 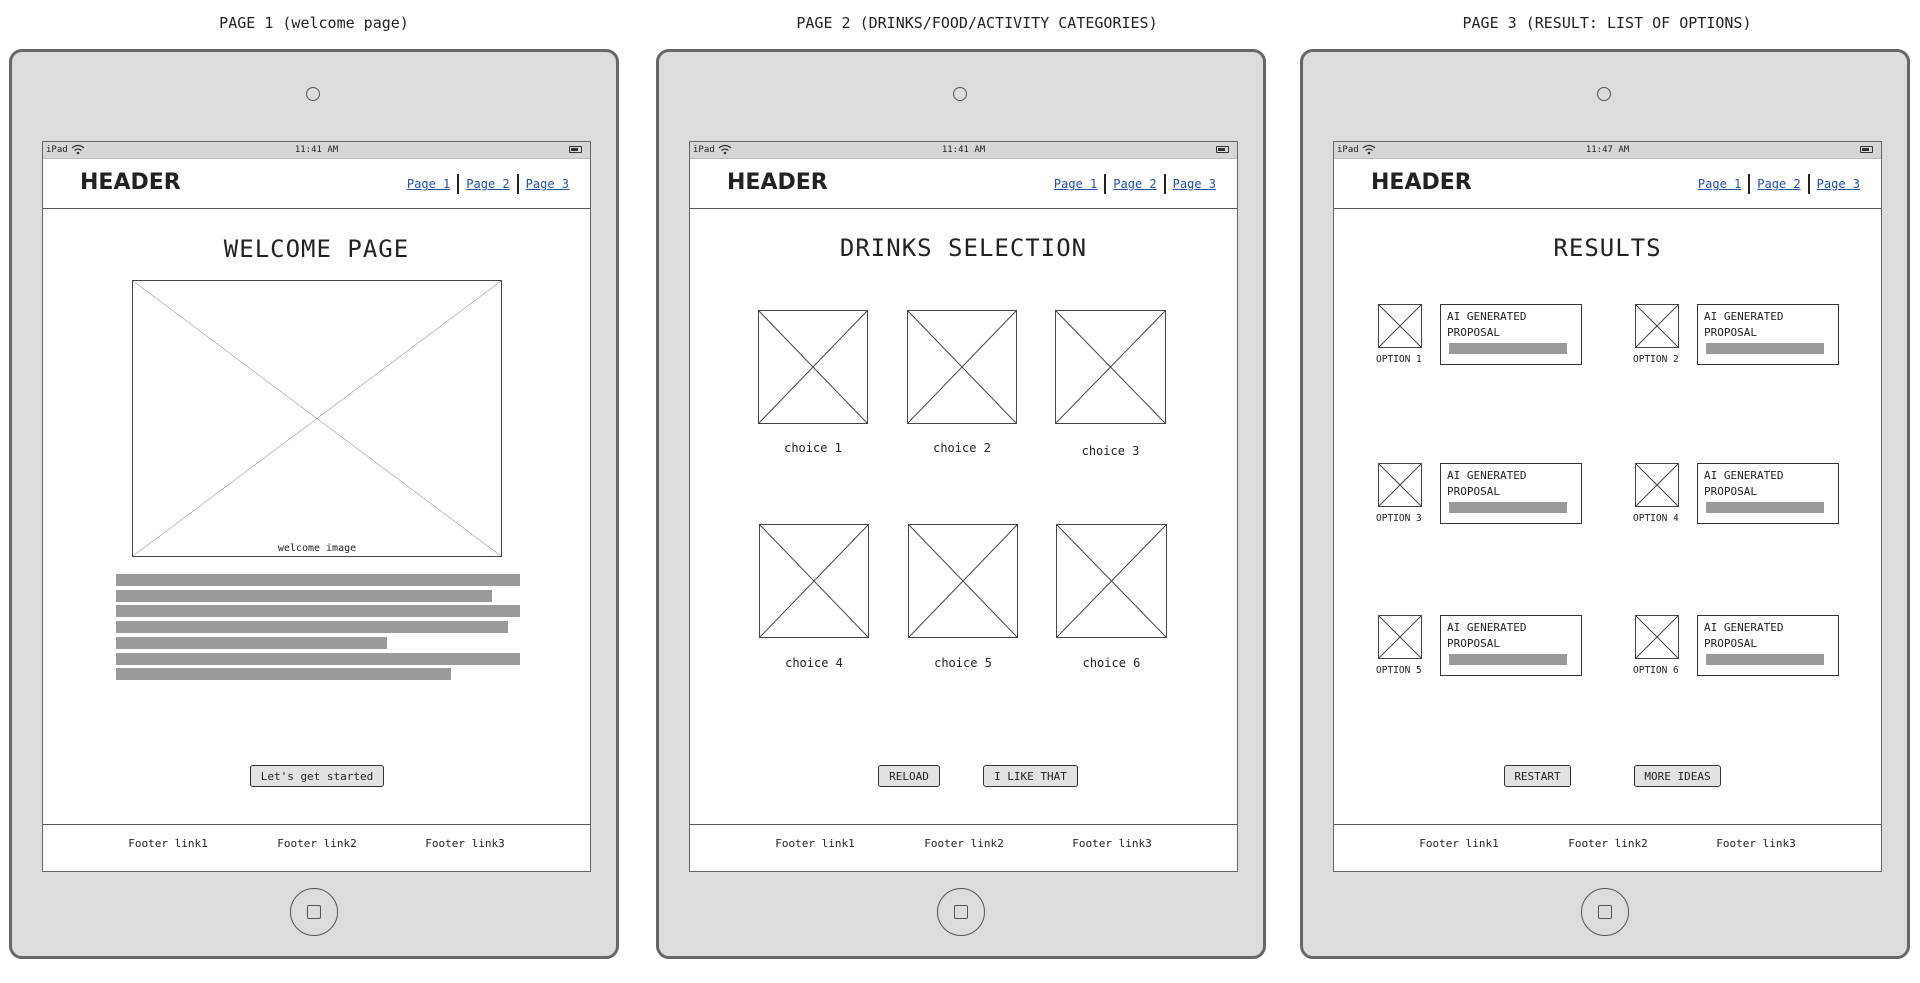 I want to click on option-label: OPTION 6, so click(x=1656, y=670).